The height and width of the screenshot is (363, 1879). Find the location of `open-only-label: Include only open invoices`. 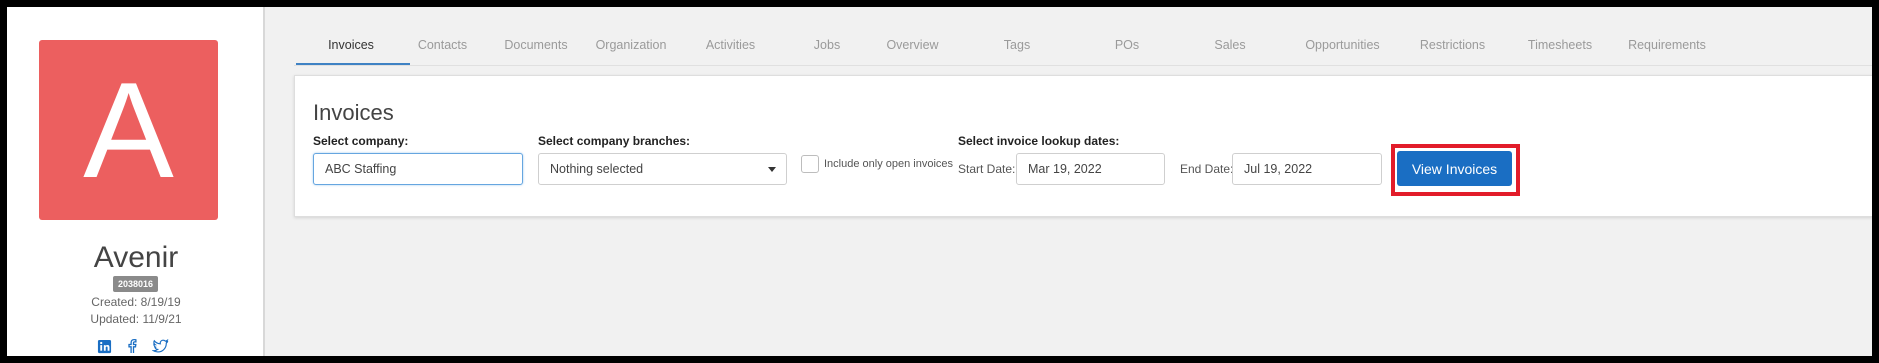

open-only-label: Include only open invoices is located at coordinates (889, 164).